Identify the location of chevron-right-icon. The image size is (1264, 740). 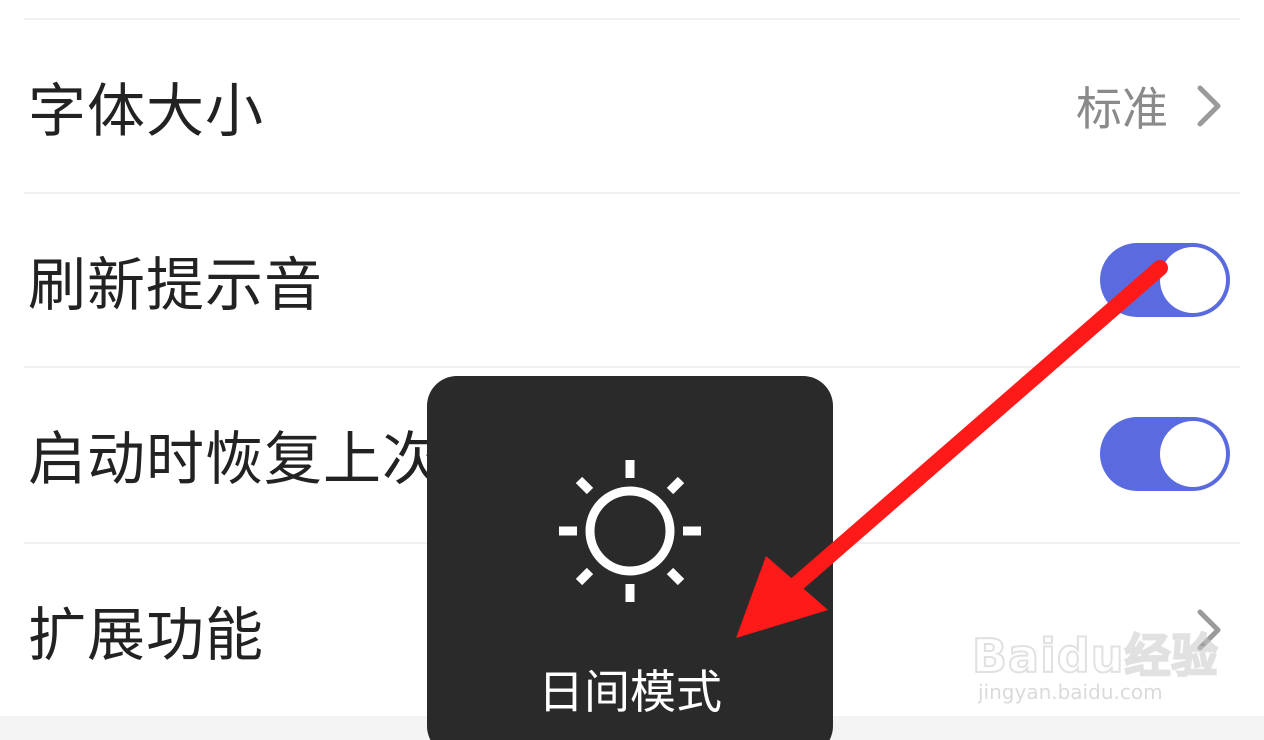
(1209, 106).